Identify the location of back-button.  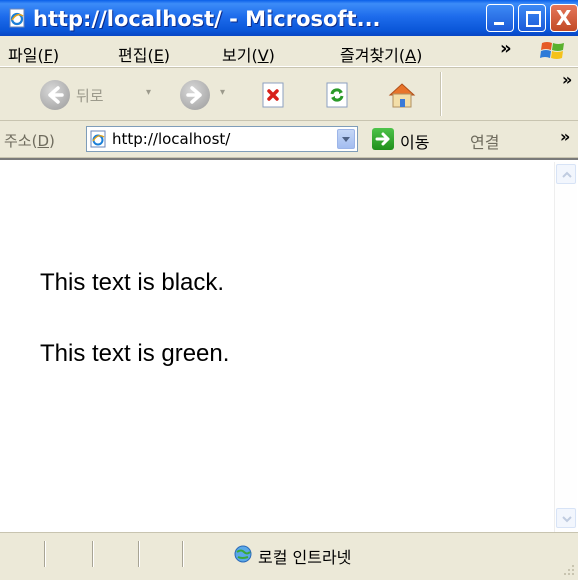
(55, 95).